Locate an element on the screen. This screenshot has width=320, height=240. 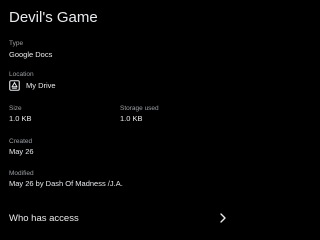
modified-label: Modified is located at coordinates (21, 173).